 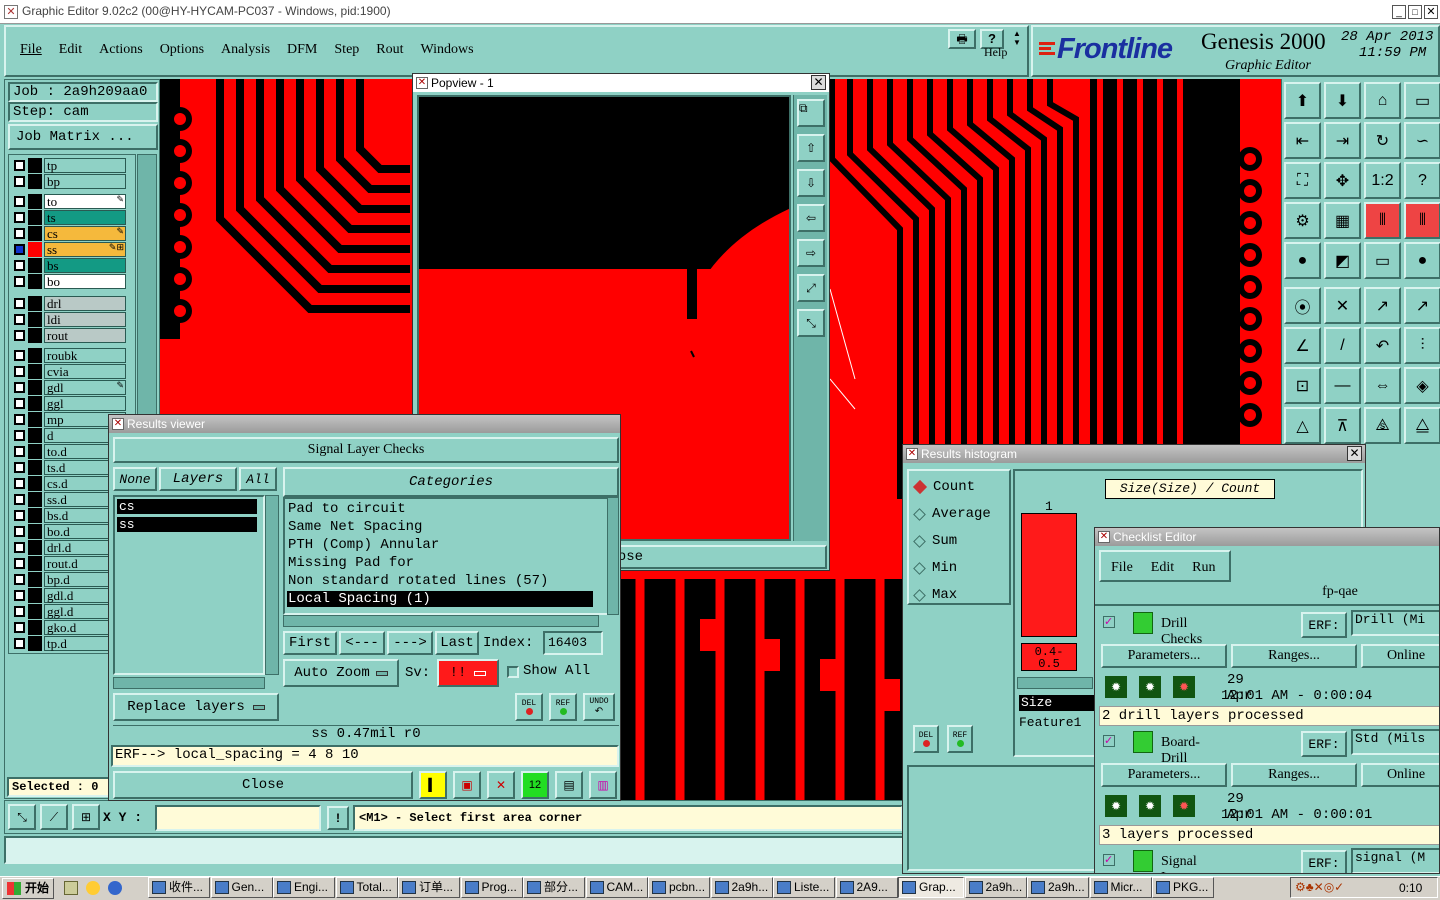 What do you see at coordinates (1184, 687) in the screenshot?
I see `run-error-icon: ✹` at bounding box center [1184, 687].